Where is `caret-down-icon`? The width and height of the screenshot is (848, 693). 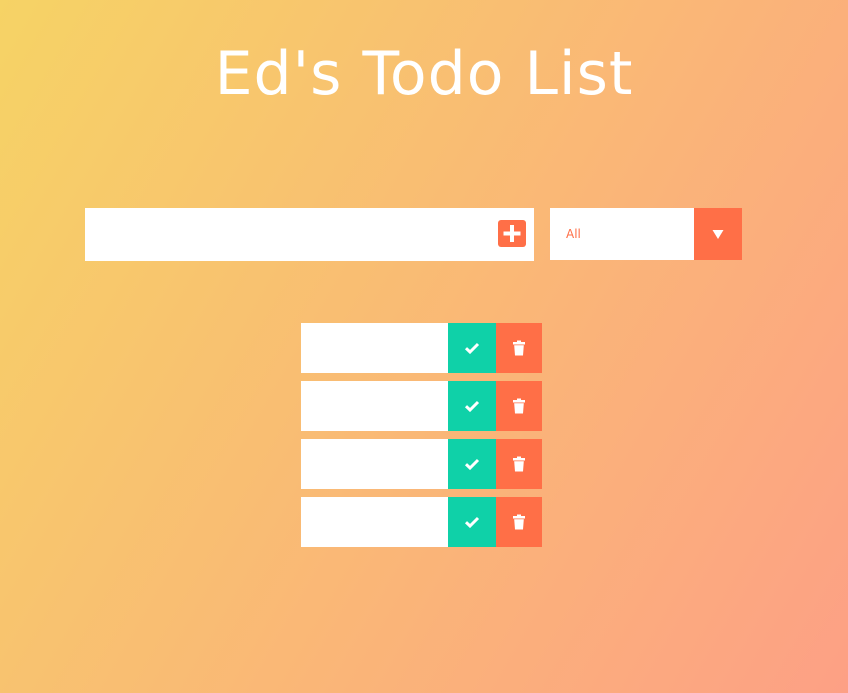
caret-down-icon is located at coordinates (718, 234).